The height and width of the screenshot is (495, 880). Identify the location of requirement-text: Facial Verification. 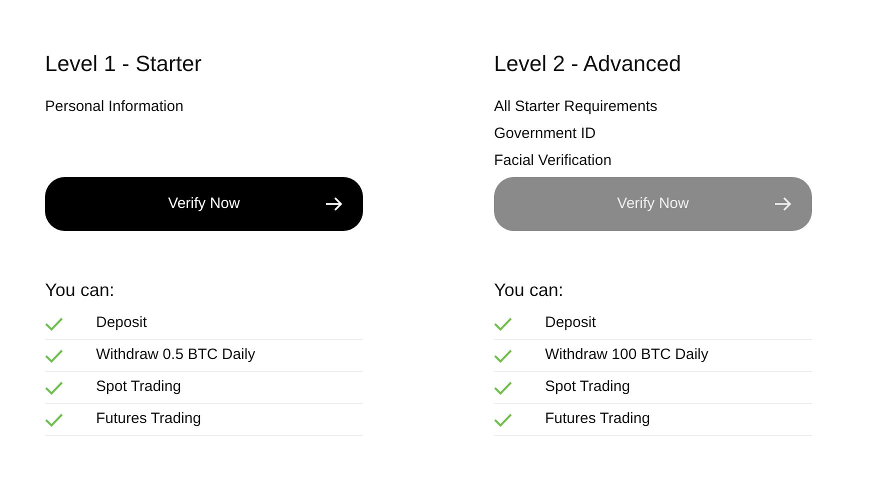
(553, 161).